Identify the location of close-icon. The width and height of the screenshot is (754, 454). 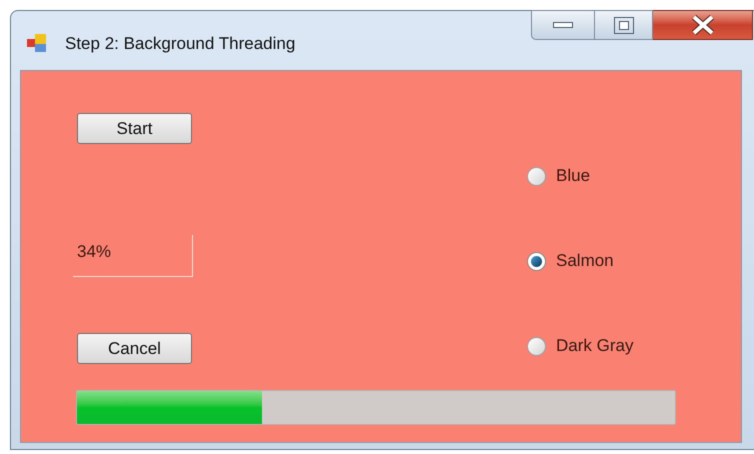
(703, 25).